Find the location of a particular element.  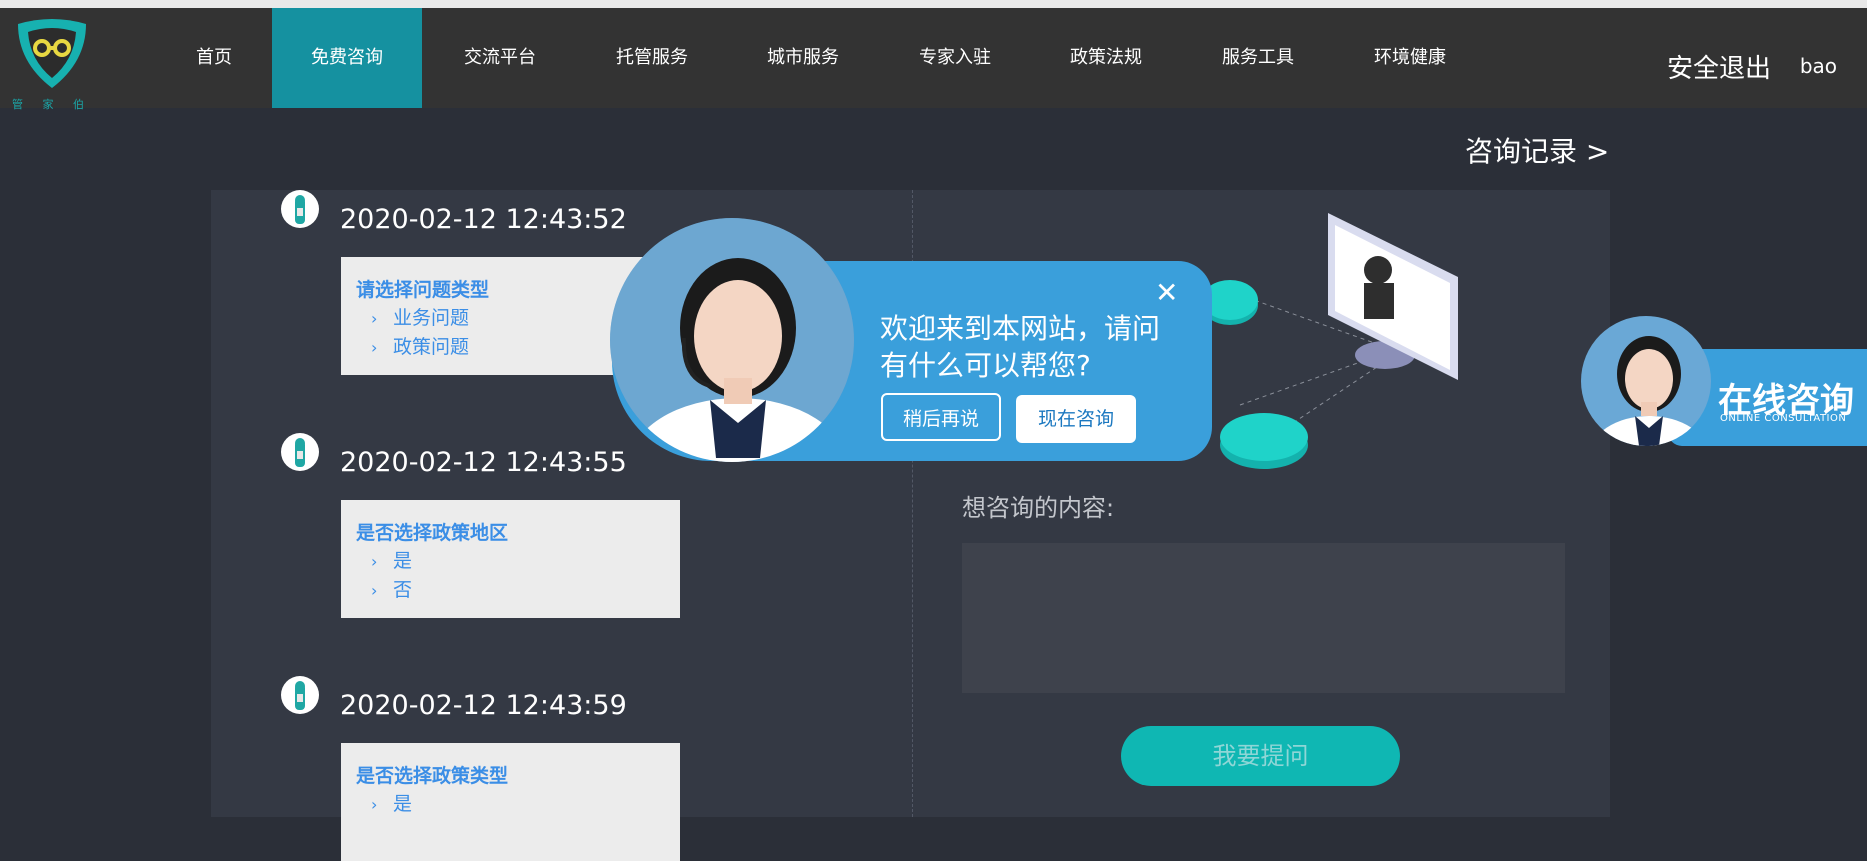

username: bao is located at coordinates (1818, 66).